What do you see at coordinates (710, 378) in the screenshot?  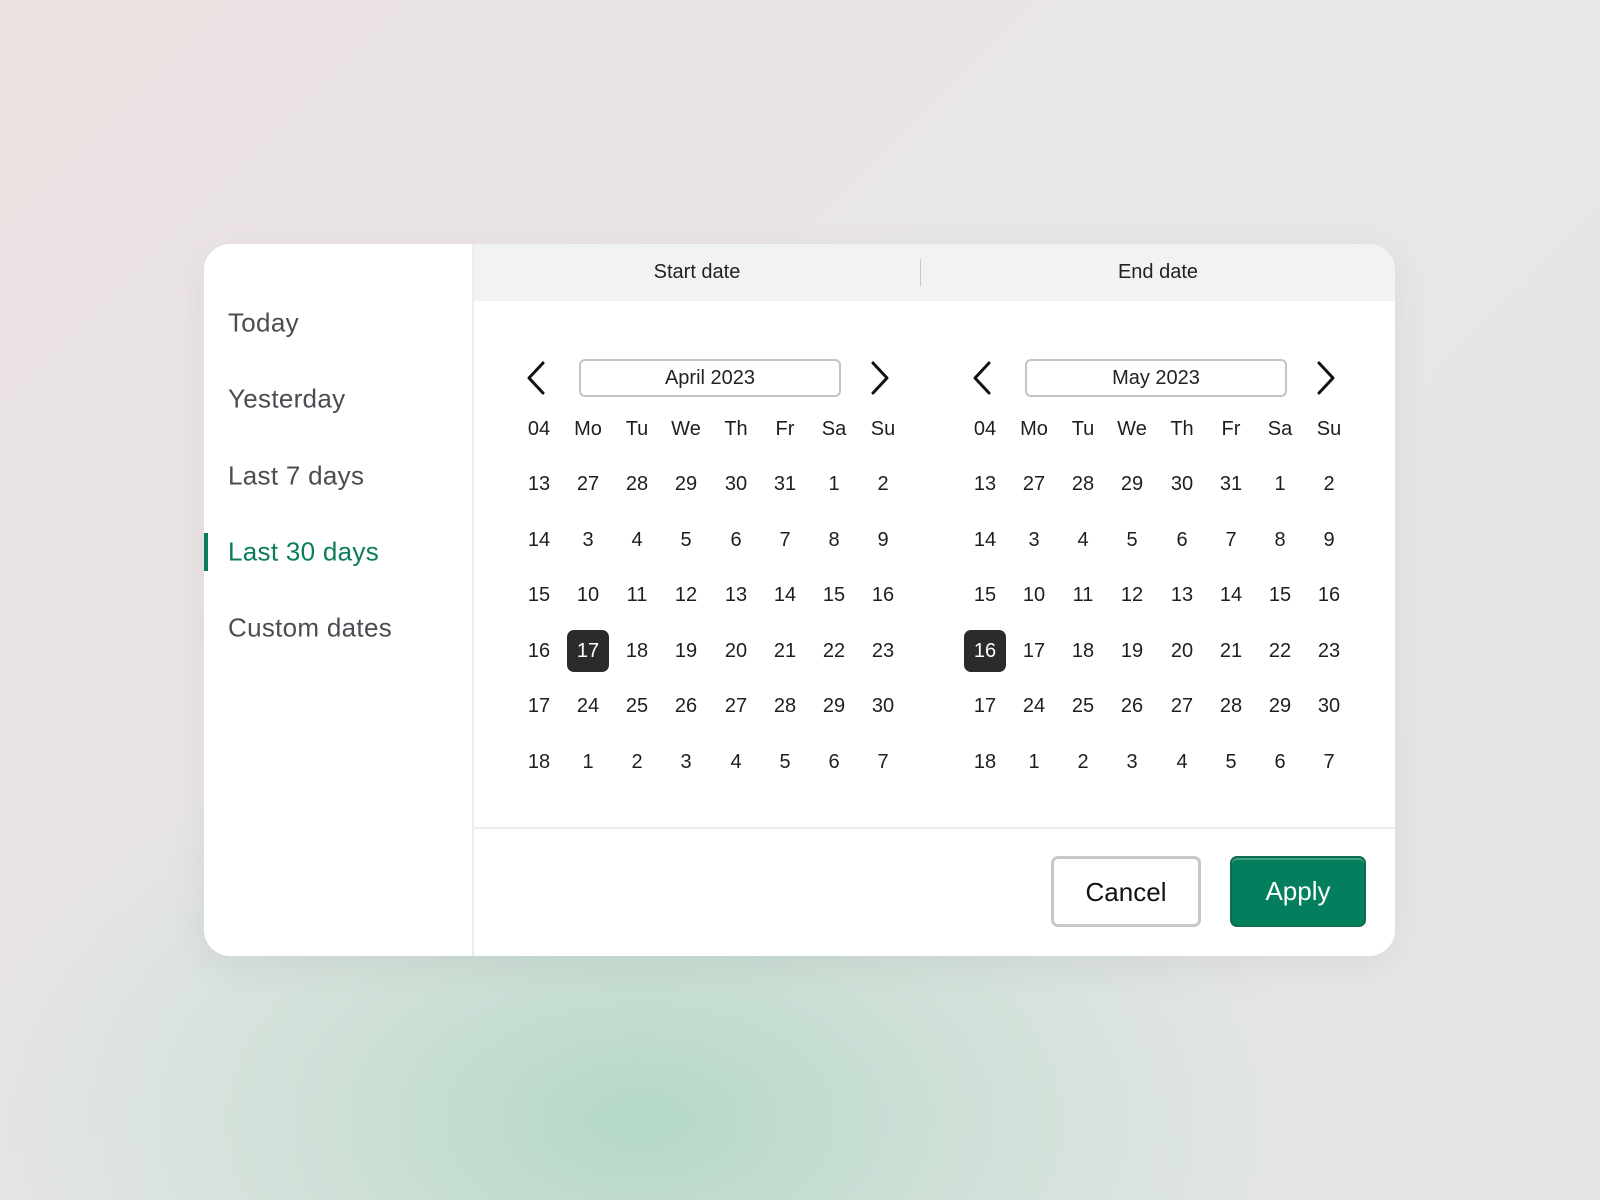 I see `month-selector: April 2023` at bounding box center [710, 378].